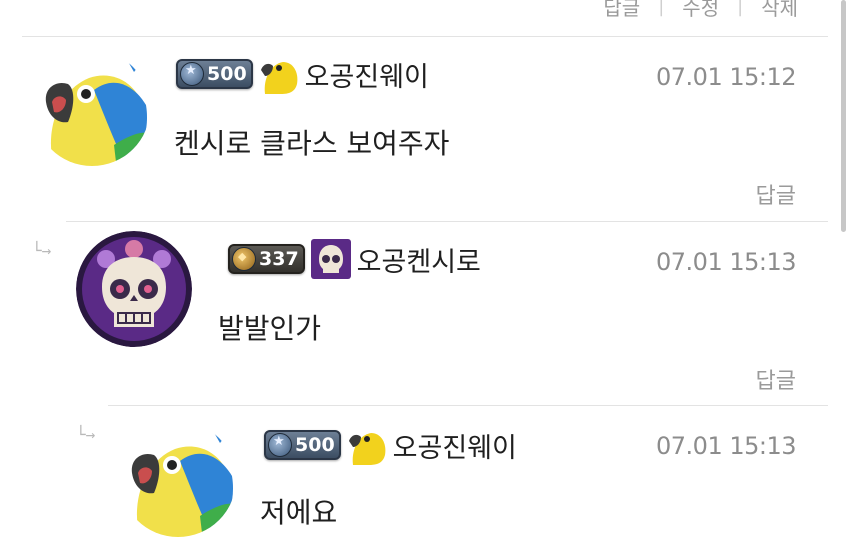 The image size is (850, 543). Describe the element at coordinates (299, 512) in the screenshot. I see `comment-content: 저에요` at that location.